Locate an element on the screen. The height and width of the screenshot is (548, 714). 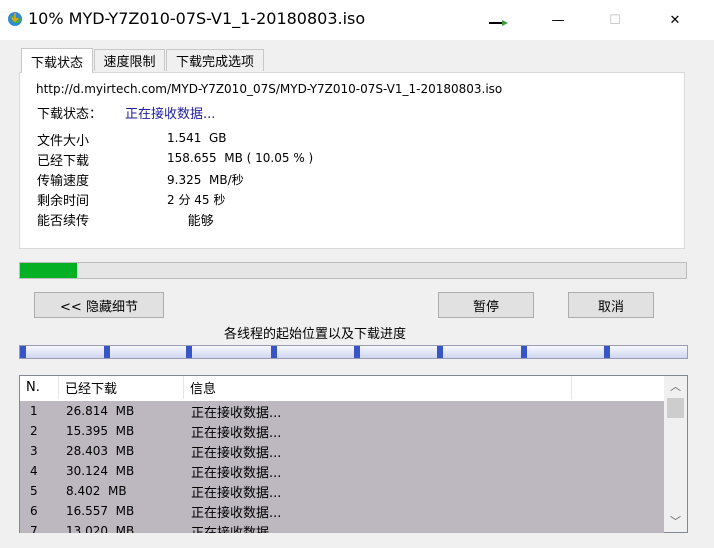
row-downloaded: 30.124 MB is located at coordinates (100, 471).